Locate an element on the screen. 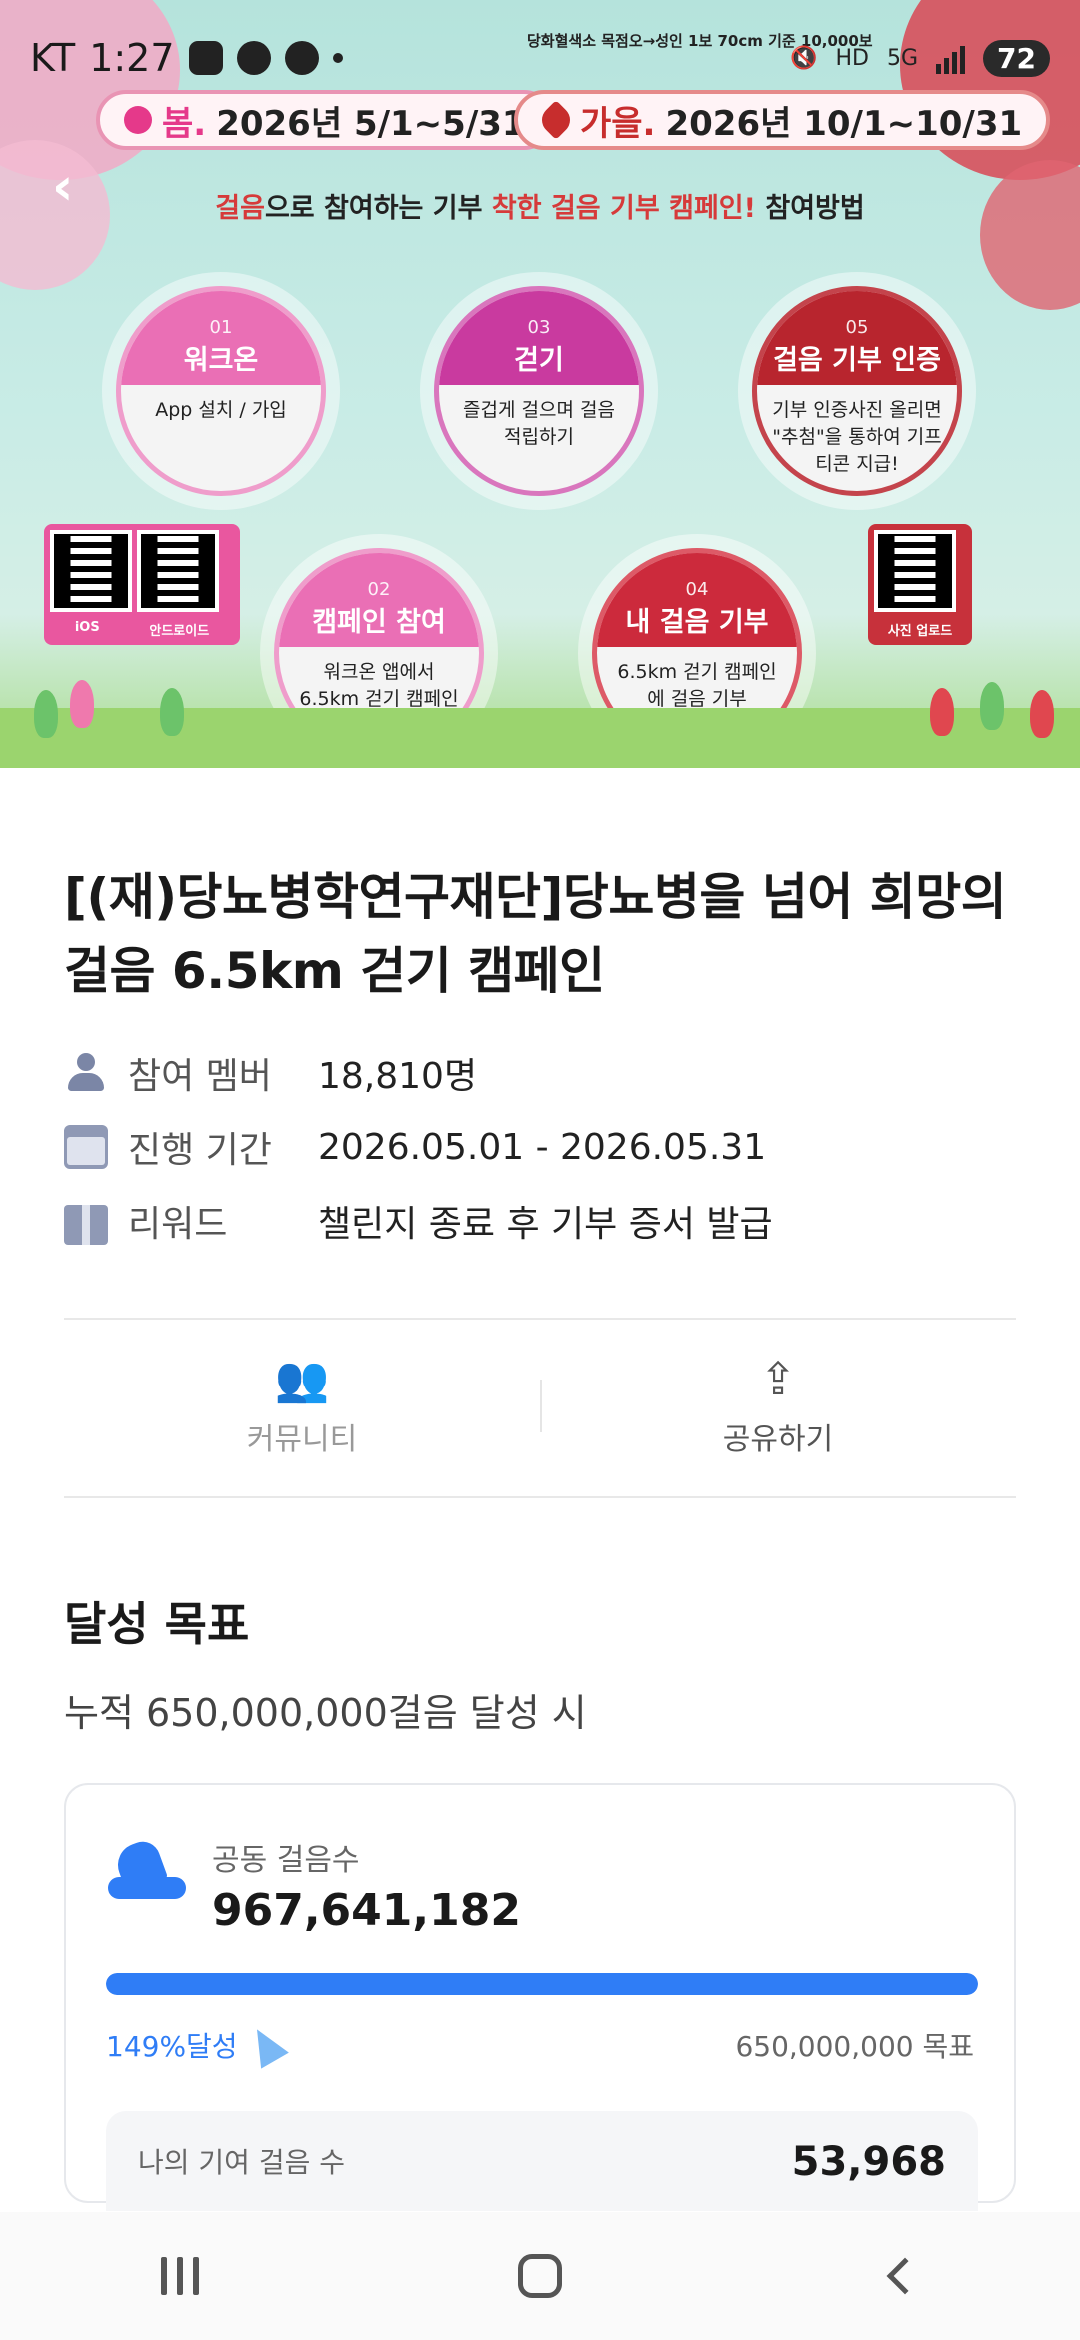  info-key: 진행 기간 is located at coordinates (200, 1150).